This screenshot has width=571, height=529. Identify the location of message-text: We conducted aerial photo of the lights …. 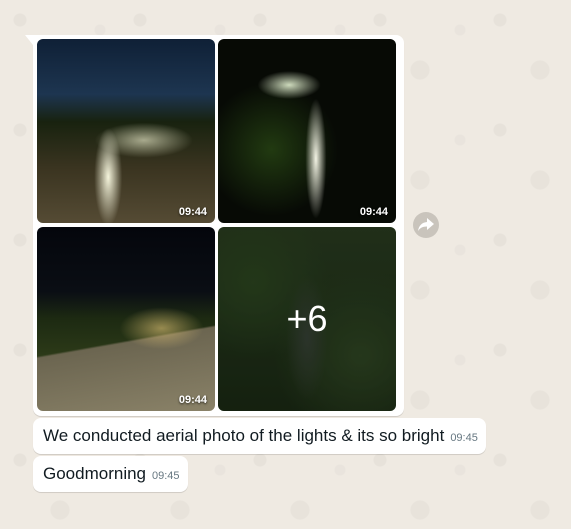
(244, 435).